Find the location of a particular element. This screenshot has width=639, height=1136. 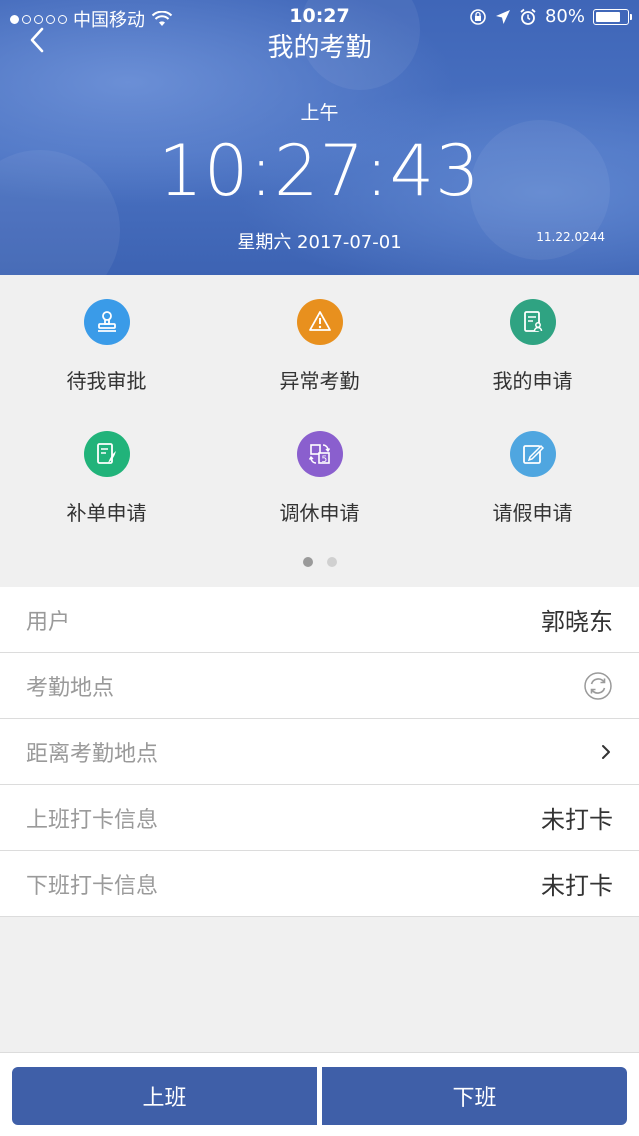

am-pm-label: 上午 is located at coordinates (319, 113).